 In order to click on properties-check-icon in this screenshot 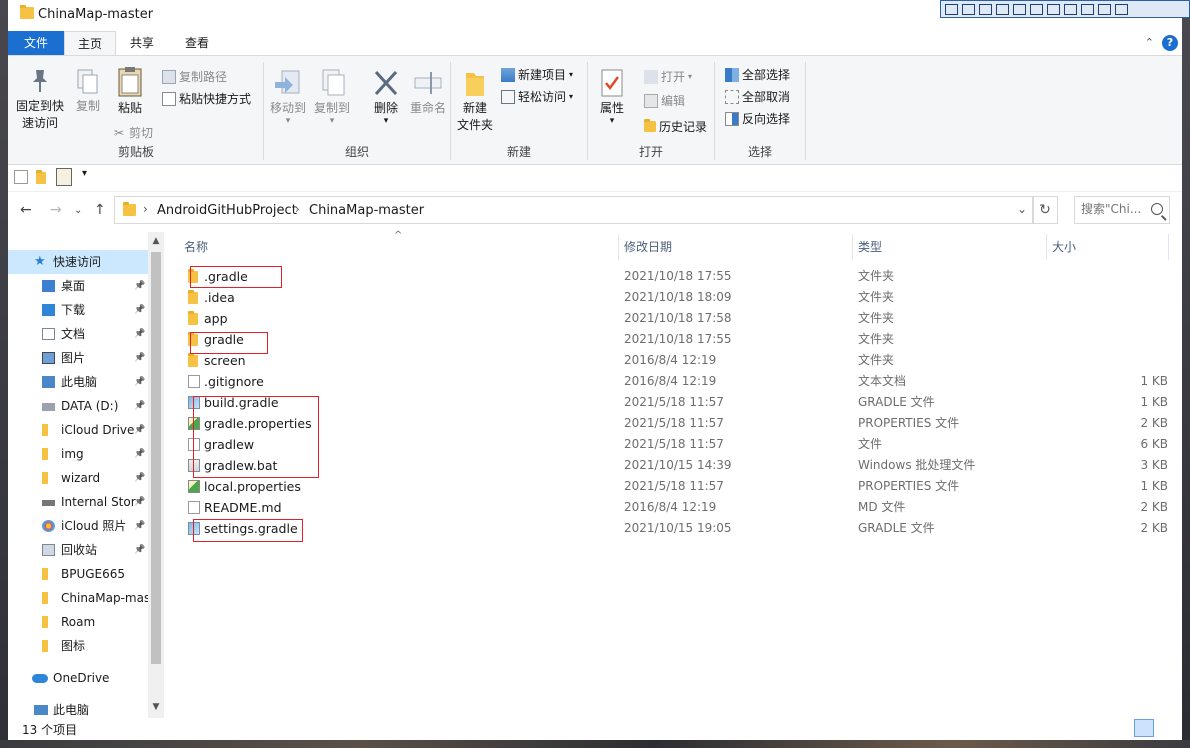, I will do `click(21, 177)`.